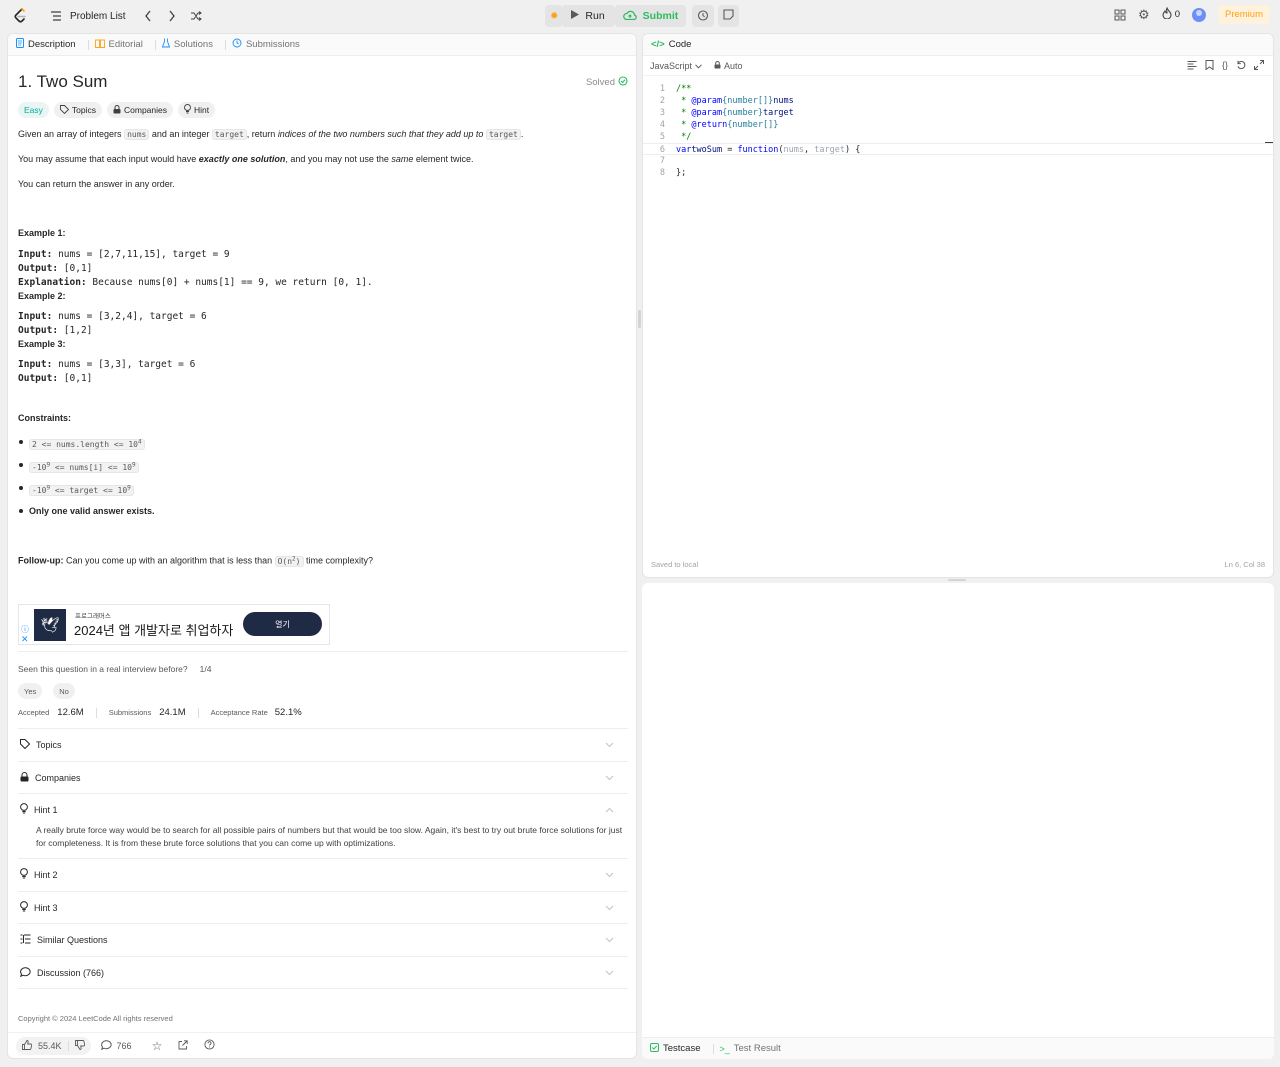  I want to click on note-icon, so click(728, 16).